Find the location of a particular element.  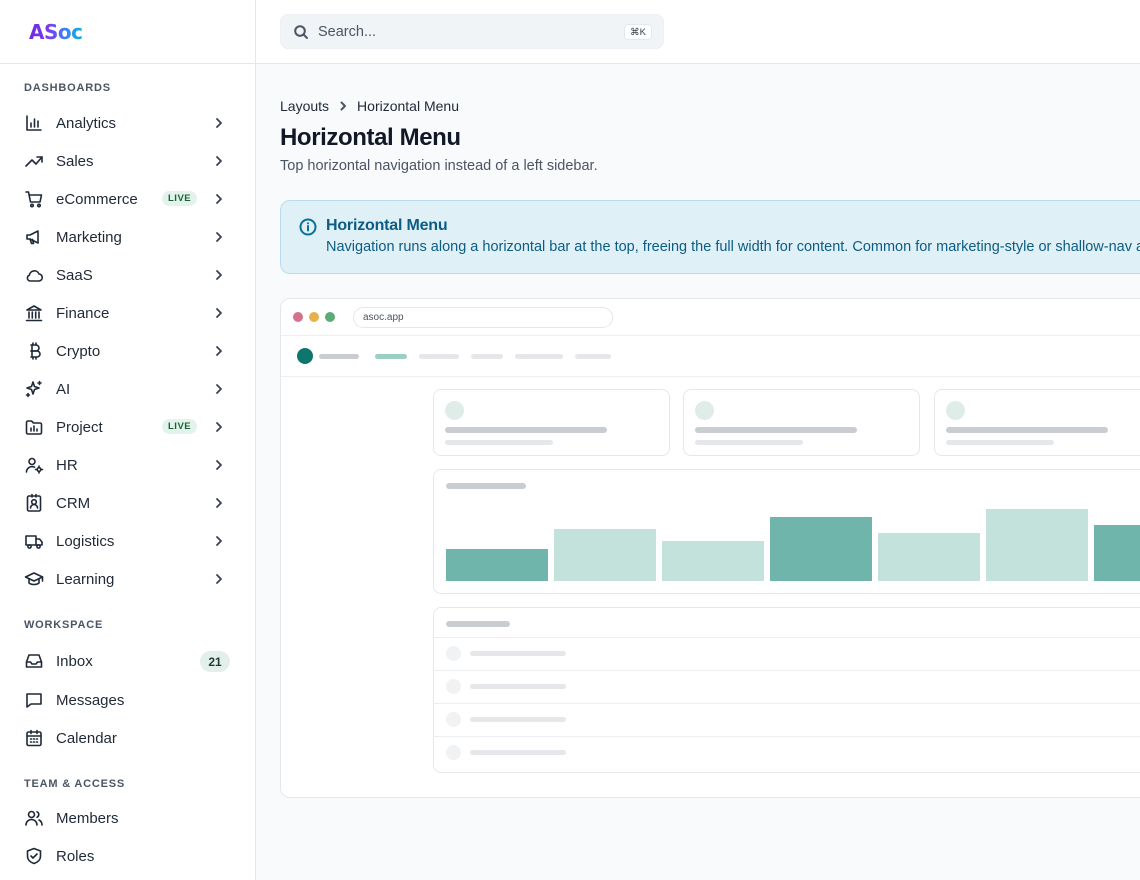

sidebar-item-sales: Sales is located at coordinates (128, 161).